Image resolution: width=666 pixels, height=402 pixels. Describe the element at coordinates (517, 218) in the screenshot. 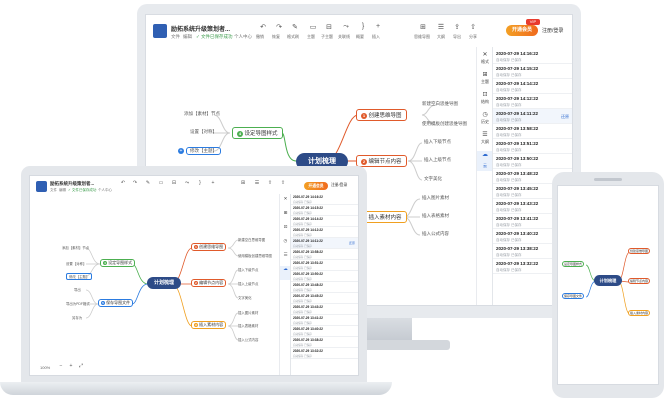

I see `history-time: 2020-07-29 13:41:22` at that location.